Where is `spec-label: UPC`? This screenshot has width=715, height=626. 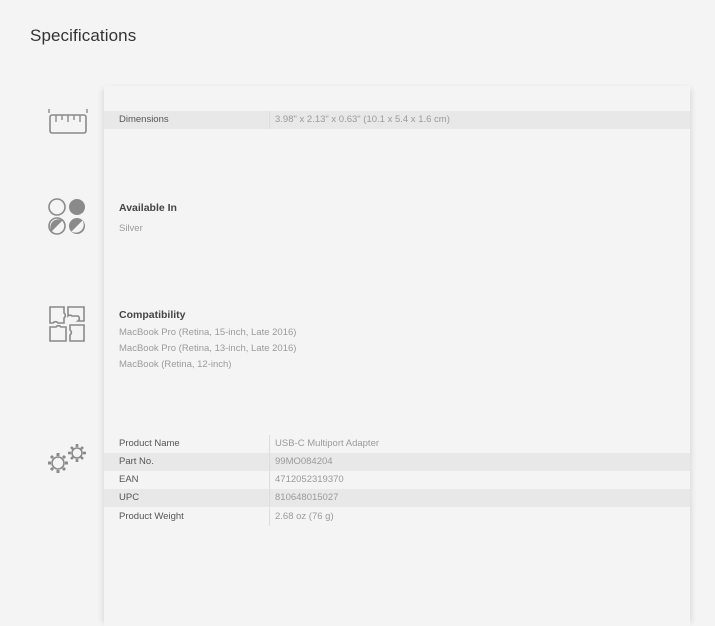
spec-label: UPC is located at coordinates (129, 497).